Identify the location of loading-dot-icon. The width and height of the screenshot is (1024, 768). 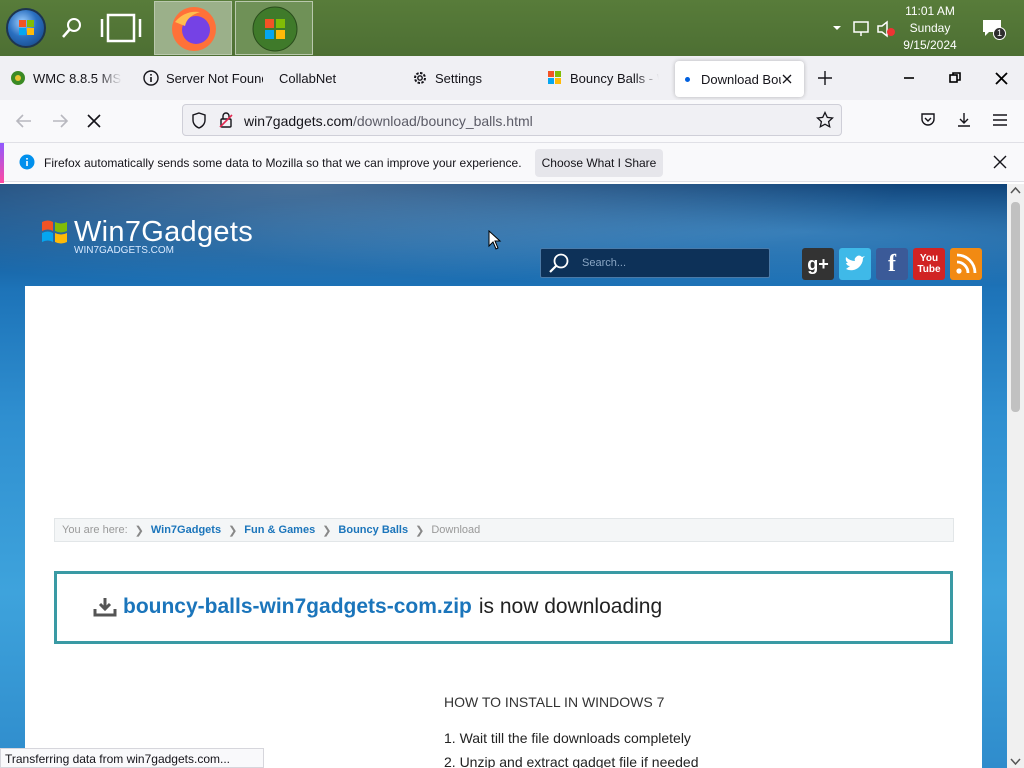
(687, 79).